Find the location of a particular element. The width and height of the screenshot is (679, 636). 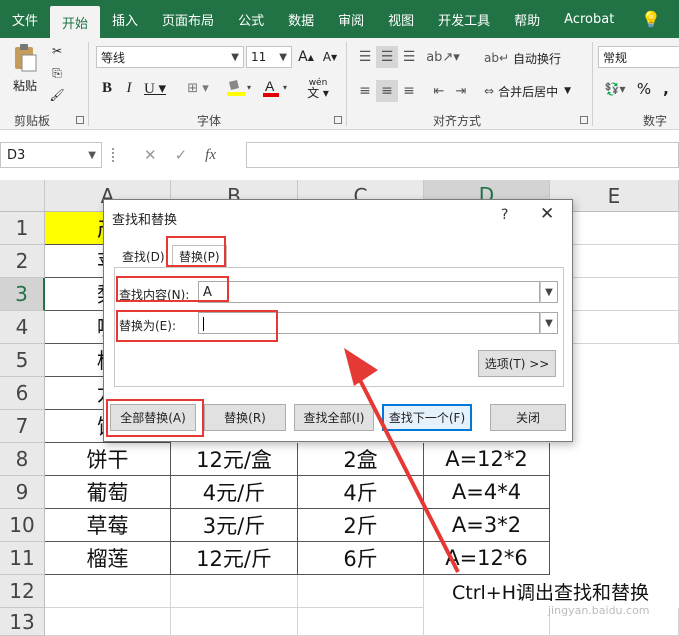

row-header-5: 5 is located at coordinates (22, 360).